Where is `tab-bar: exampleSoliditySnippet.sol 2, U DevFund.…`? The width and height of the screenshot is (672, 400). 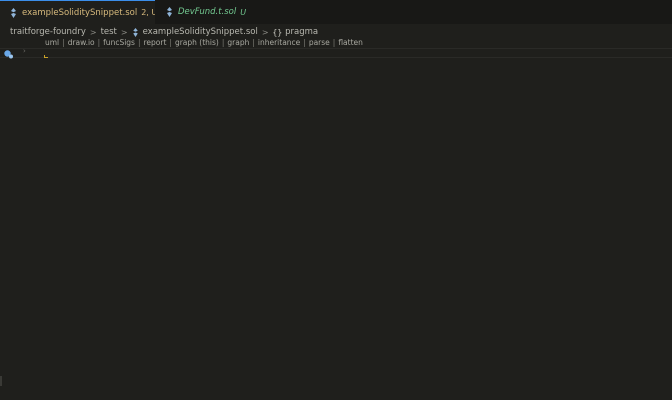 tab-bar: exampleSoliditySnippet.sol 2, U DevFund.… is located at coordinates (336, 12).